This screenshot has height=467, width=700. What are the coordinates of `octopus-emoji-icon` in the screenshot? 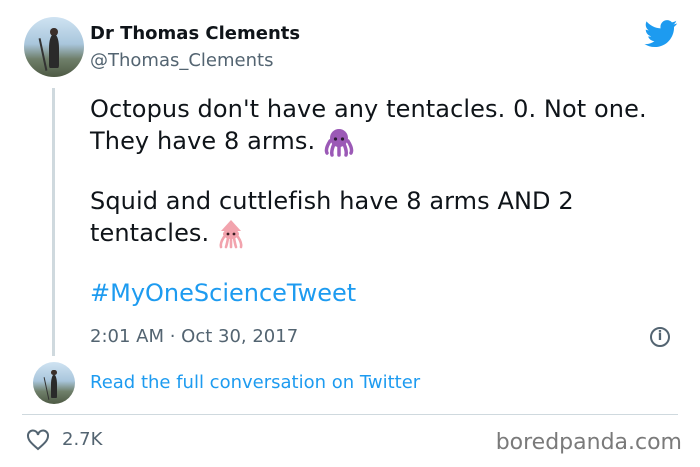 It's located at (339, 143).